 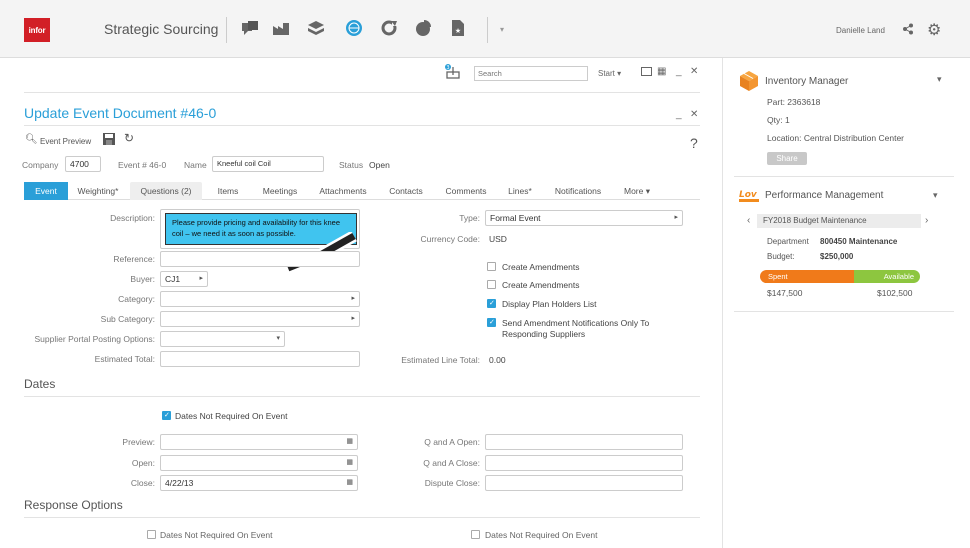 I want to click on dates-section-title: Dates, so click(x=40, y=384).